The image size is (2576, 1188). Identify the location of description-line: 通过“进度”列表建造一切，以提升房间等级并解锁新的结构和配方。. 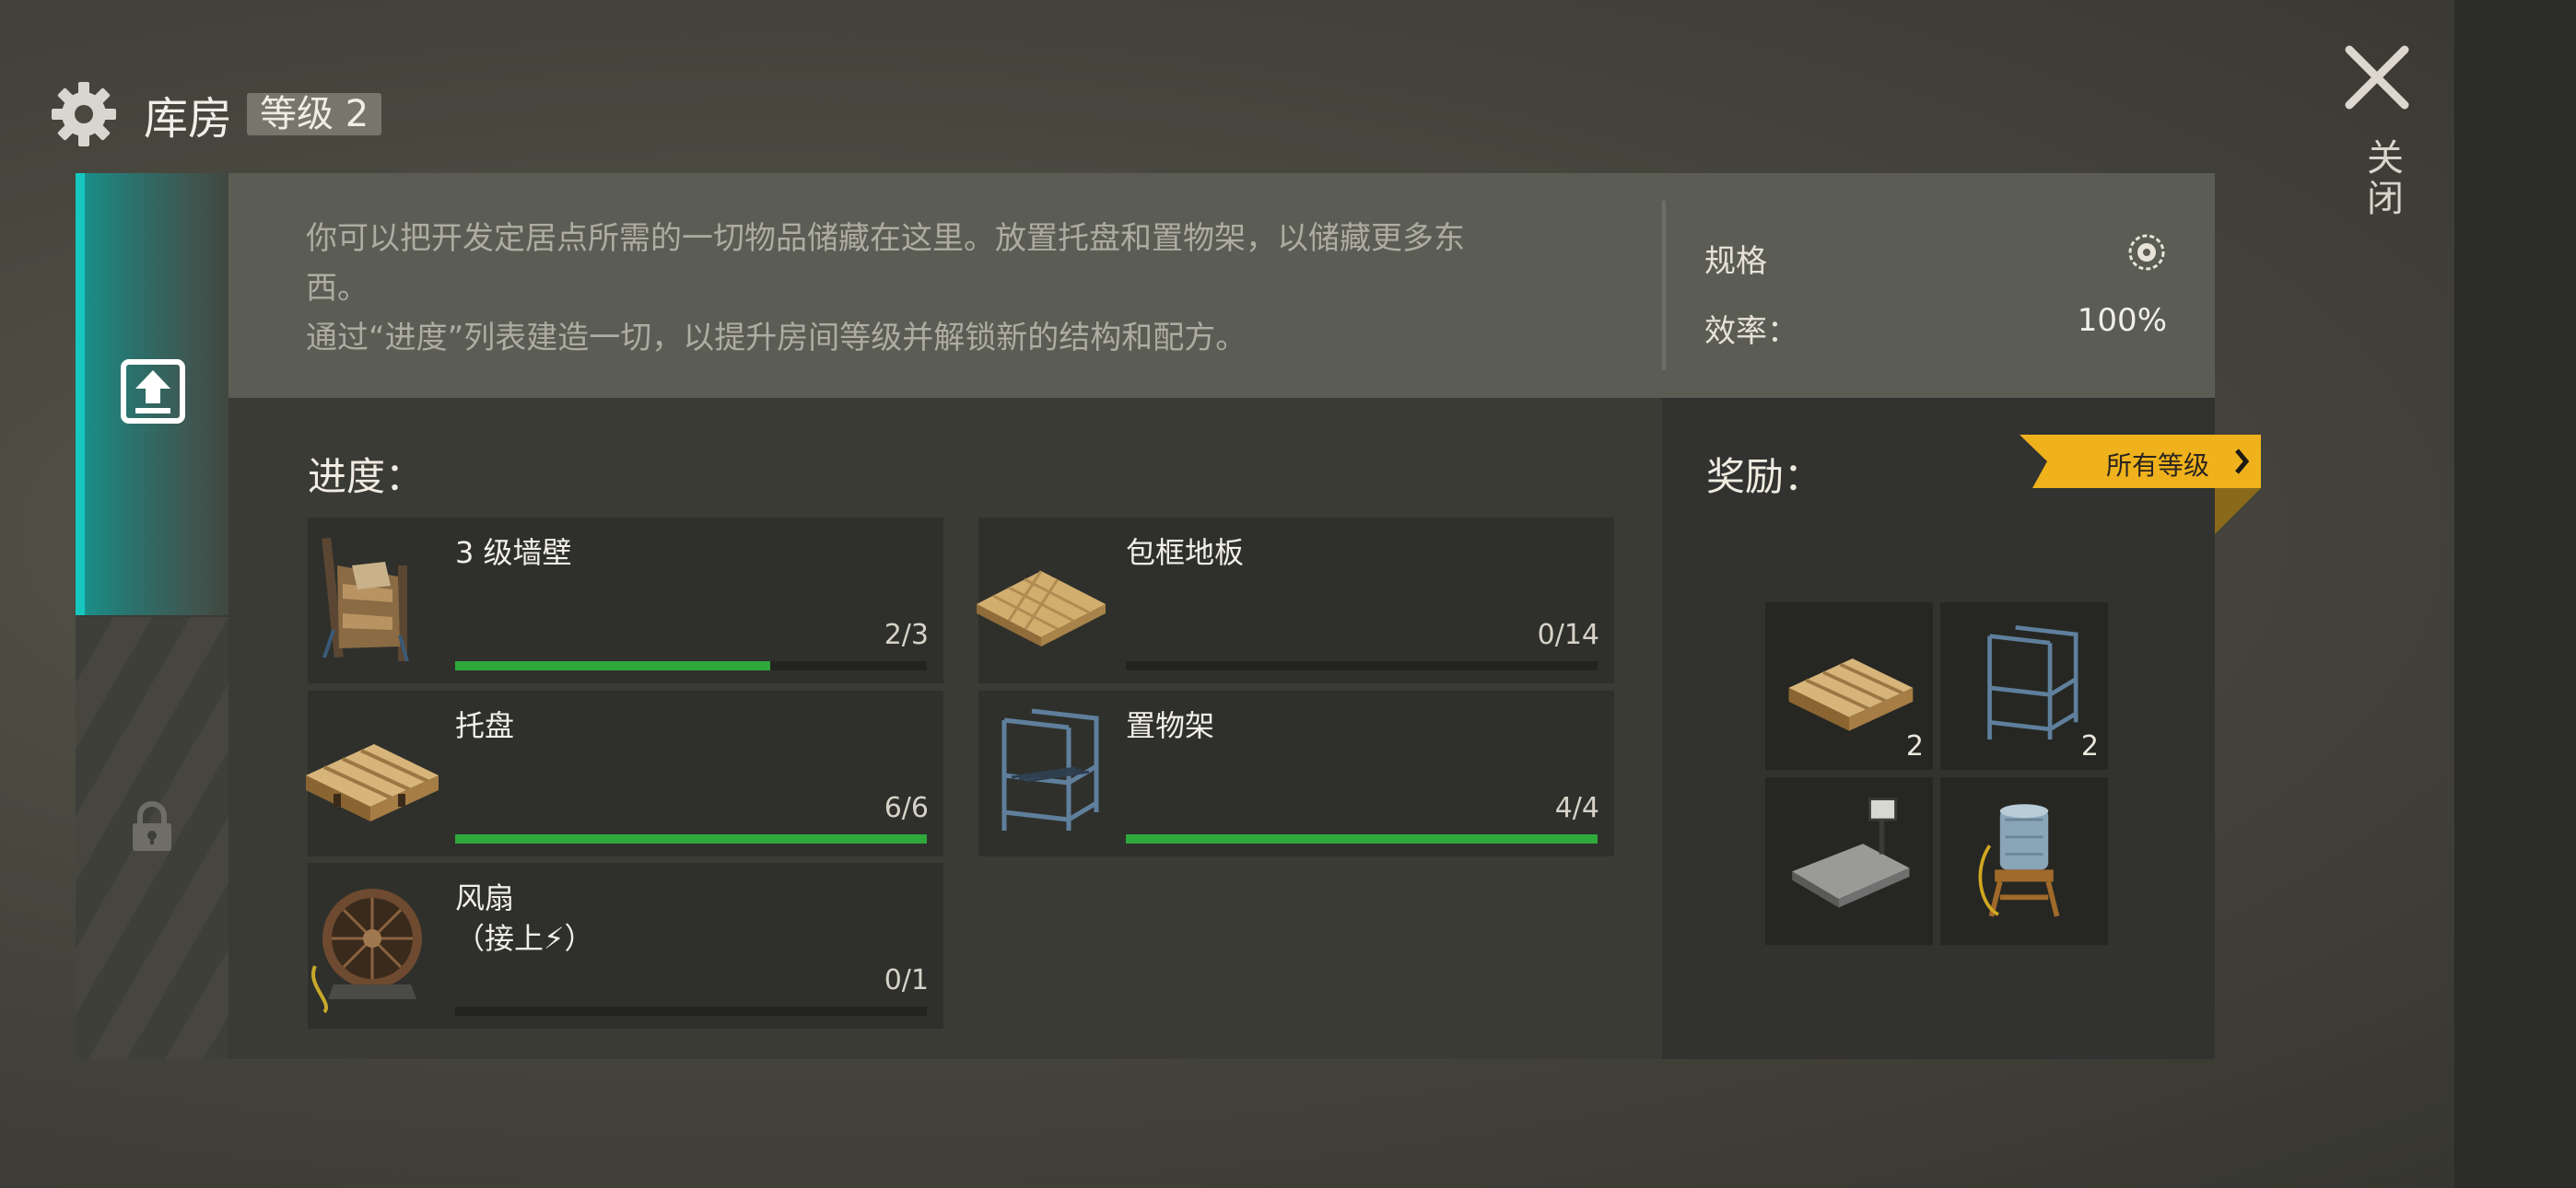
(776, 338).